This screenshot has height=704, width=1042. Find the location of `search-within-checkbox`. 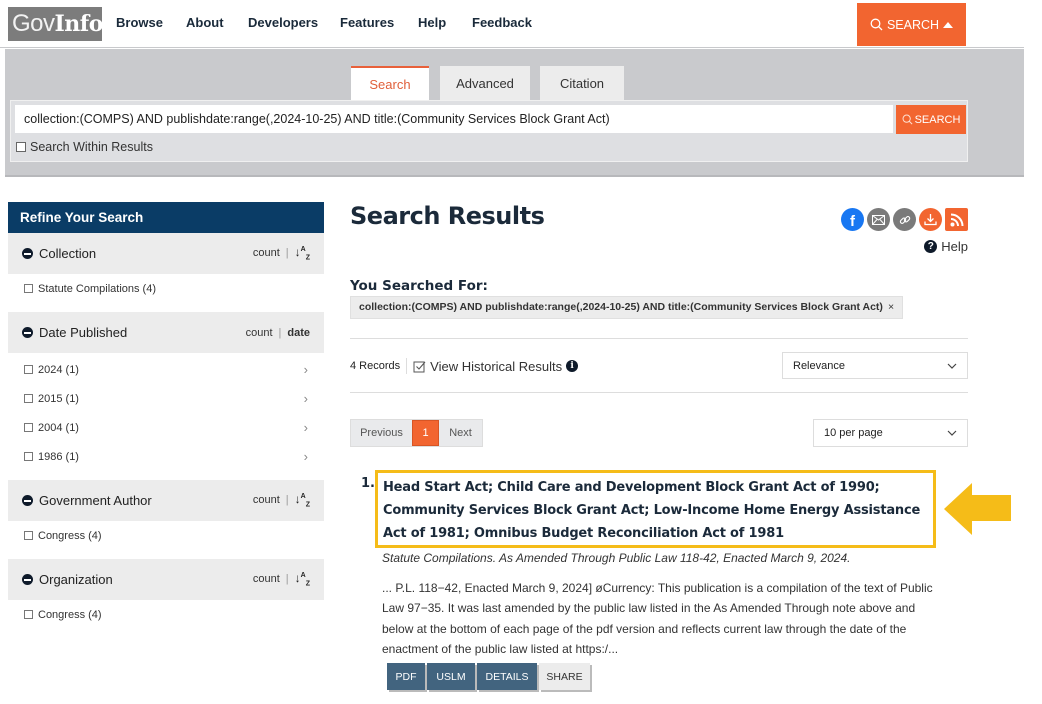

search-within-checkbox is located at coordinates (21, 147).